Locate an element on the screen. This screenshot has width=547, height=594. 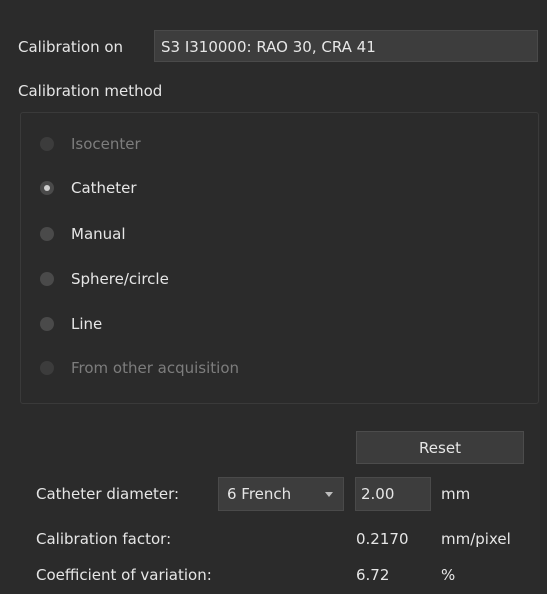
radio-from-other-acquisition: From other acquisition is located at coordinates (139, 368).